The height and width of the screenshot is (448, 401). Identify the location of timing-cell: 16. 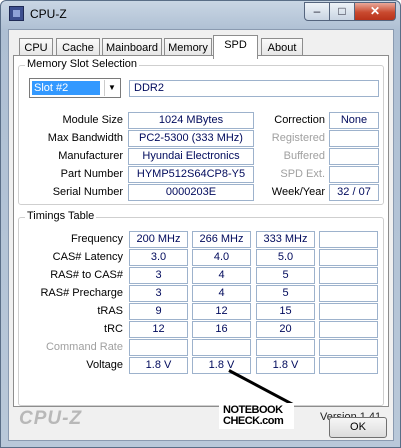
(221, 329).